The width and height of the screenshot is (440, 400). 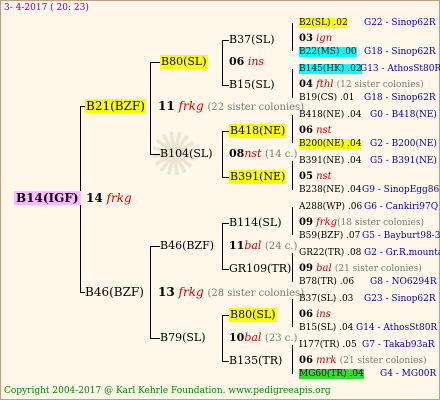 I want to click on dam-line: frkg, so click(x=191, y=292).